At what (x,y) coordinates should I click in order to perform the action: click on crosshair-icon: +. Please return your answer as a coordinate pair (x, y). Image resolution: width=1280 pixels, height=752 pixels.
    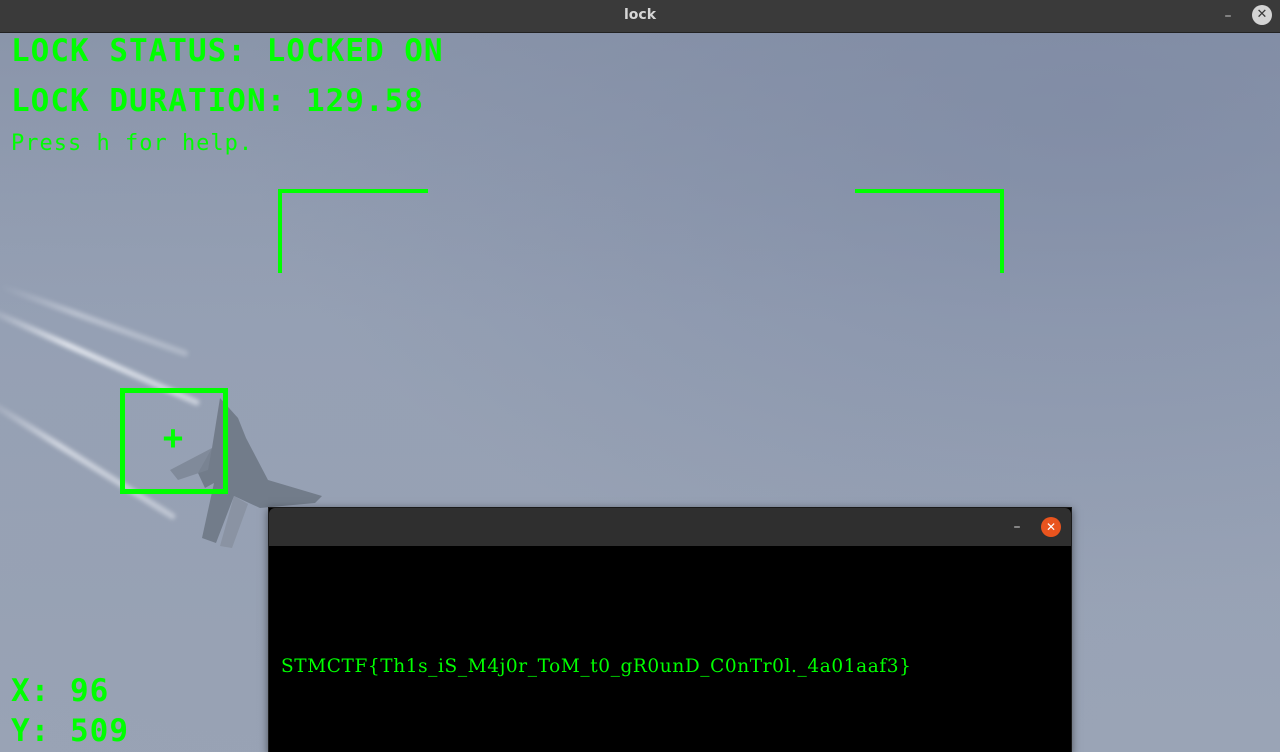
    Looking at the image, I should click on (173, 438).